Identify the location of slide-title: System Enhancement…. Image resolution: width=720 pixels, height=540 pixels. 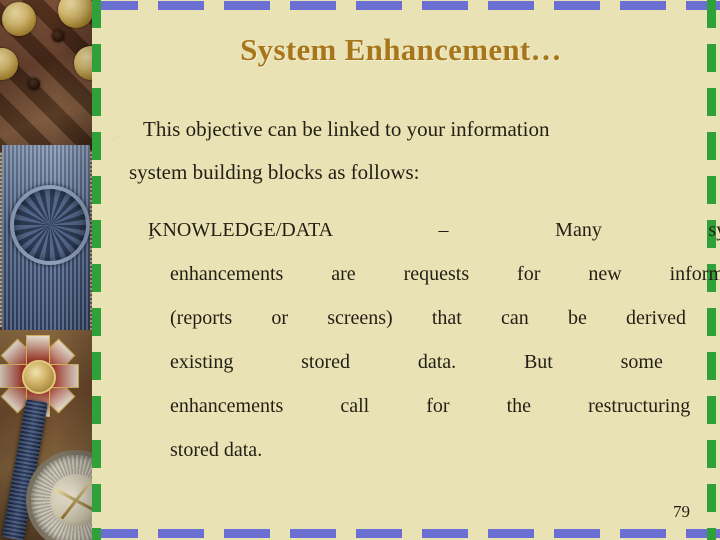
(401, 49).